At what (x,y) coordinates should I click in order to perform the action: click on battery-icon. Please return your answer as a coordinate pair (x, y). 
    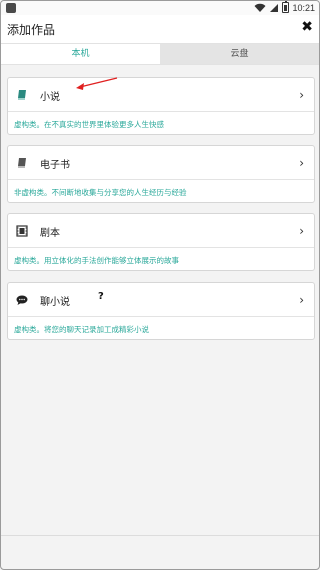
    Looking at the image, I should click on (286, 7).